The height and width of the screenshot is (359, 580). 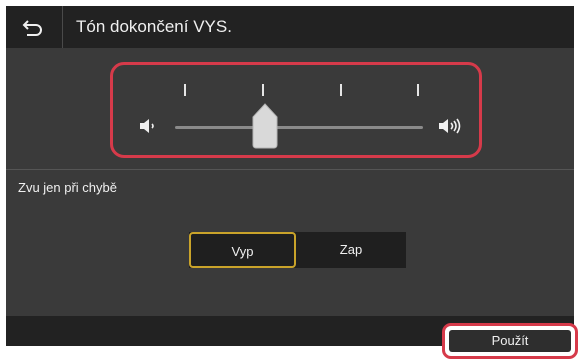 I want to click on back-button, so click(x=34, y=27).